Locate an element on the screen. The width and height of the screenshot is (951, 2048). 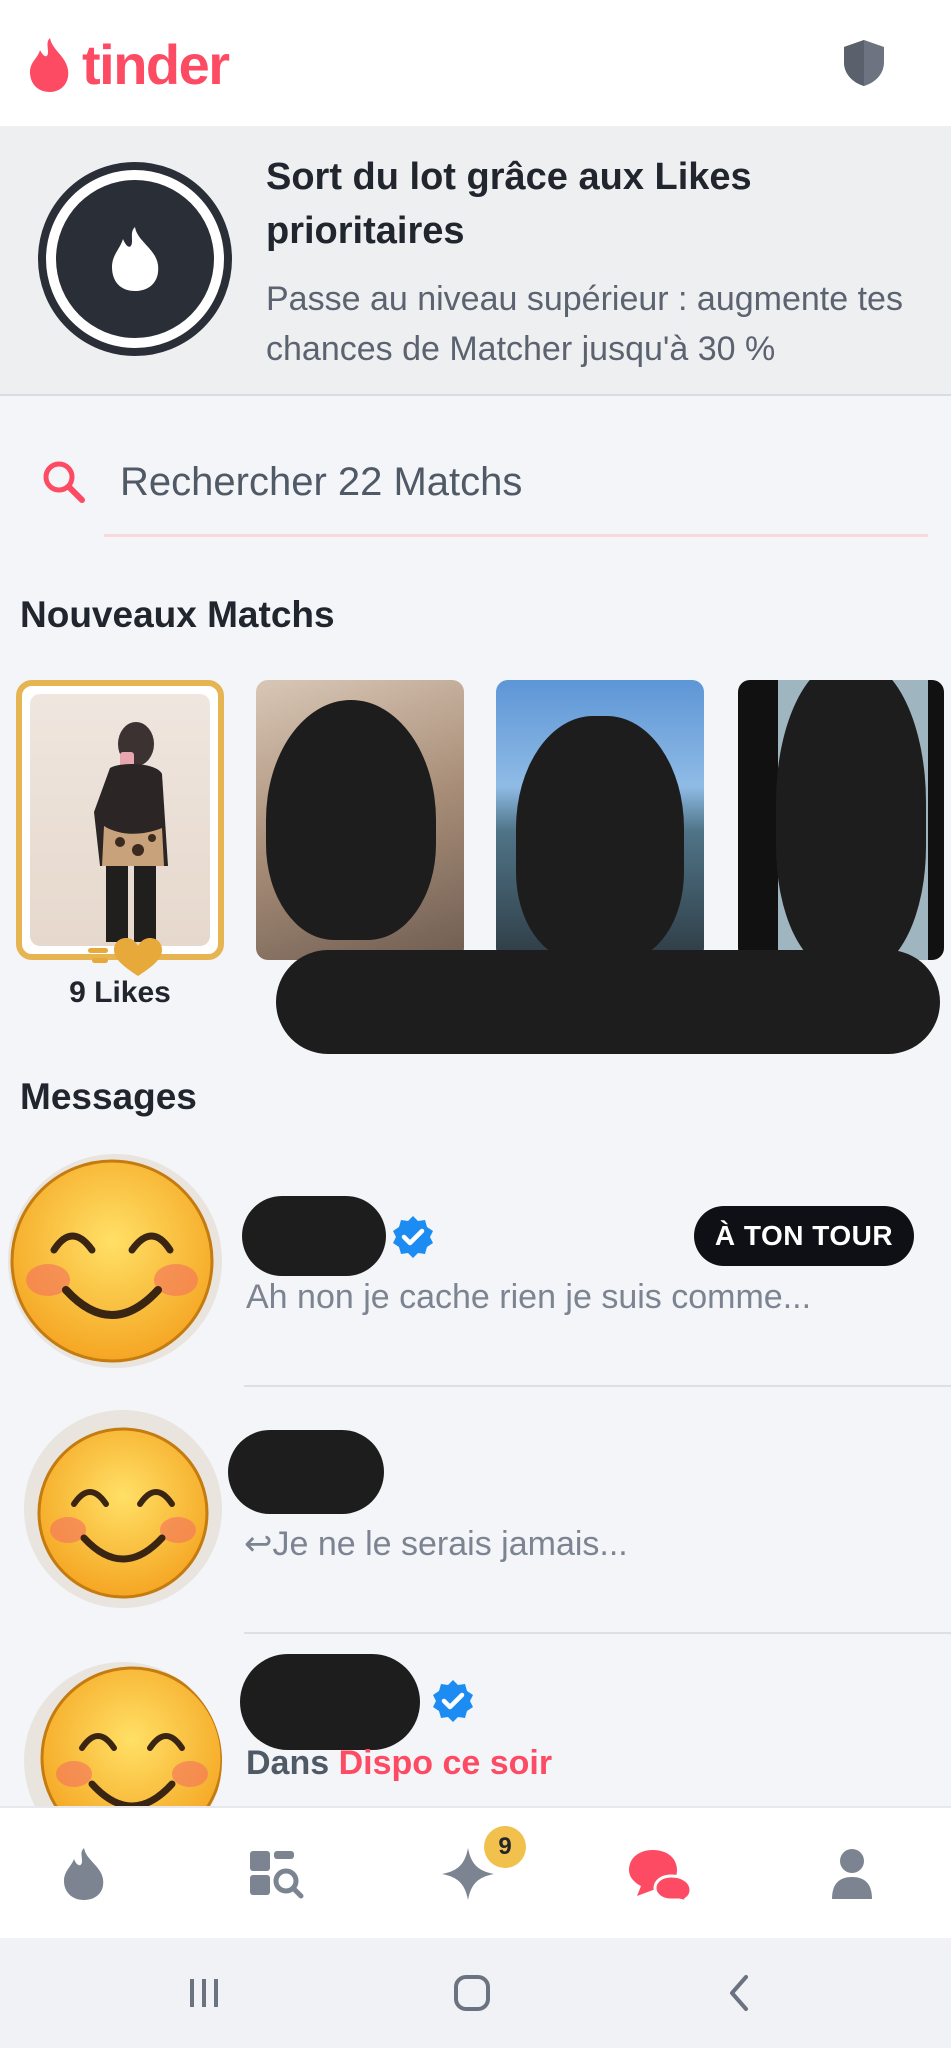
new-matches-title: Nouveaux Matchs is located at coordinates (177, 614).